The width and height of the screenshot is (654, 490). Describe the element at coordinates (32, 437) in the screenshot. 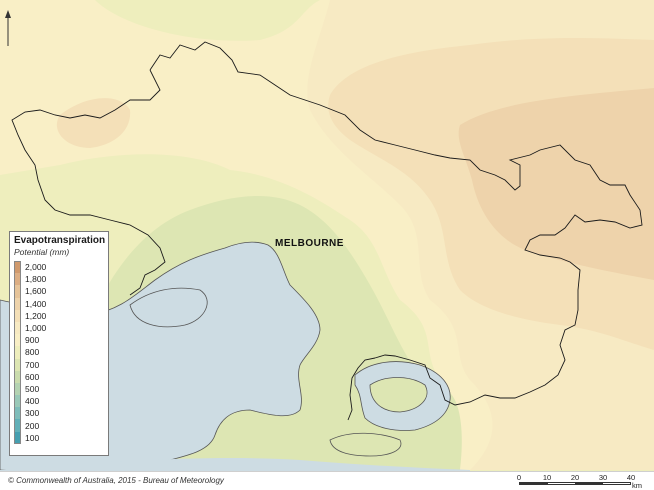

I see `legend-label: 100` at that location.